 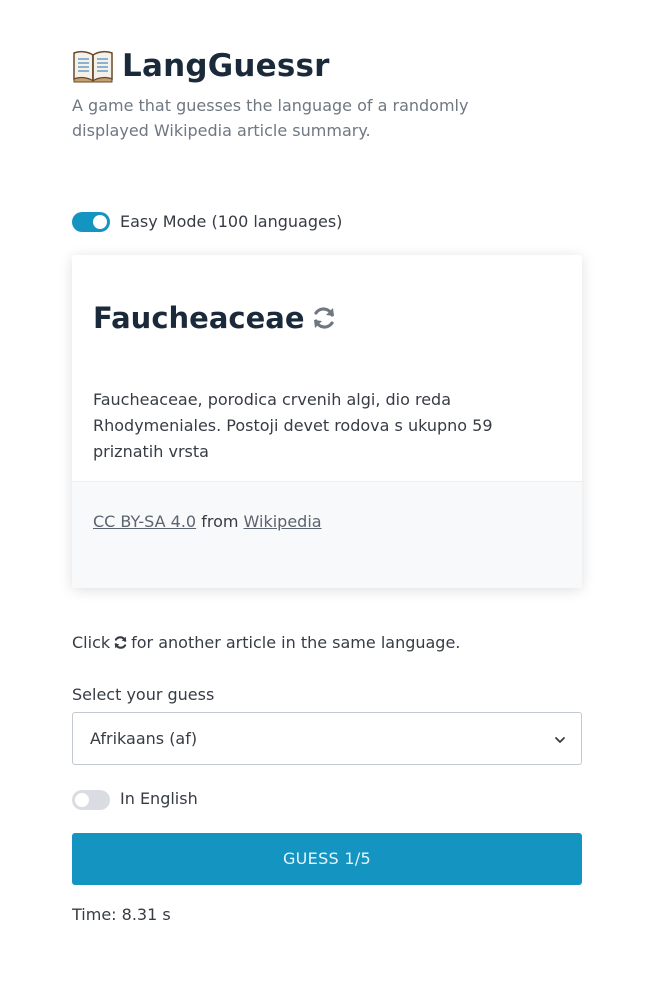 I want to click on guess-button: GUESS 1/5, so click(x=327, y=859).